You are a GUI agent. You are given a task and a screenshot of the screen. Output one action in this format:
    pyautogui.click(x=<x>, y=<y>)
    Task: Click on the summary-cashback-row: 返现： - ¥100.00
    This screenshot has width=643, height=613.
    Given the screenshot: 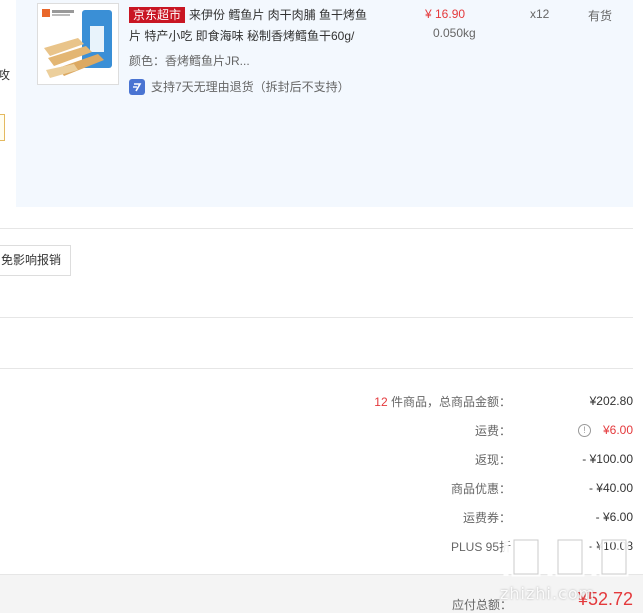 What is the action you would take?
    pyautogui.click(x=455, y=459)
    